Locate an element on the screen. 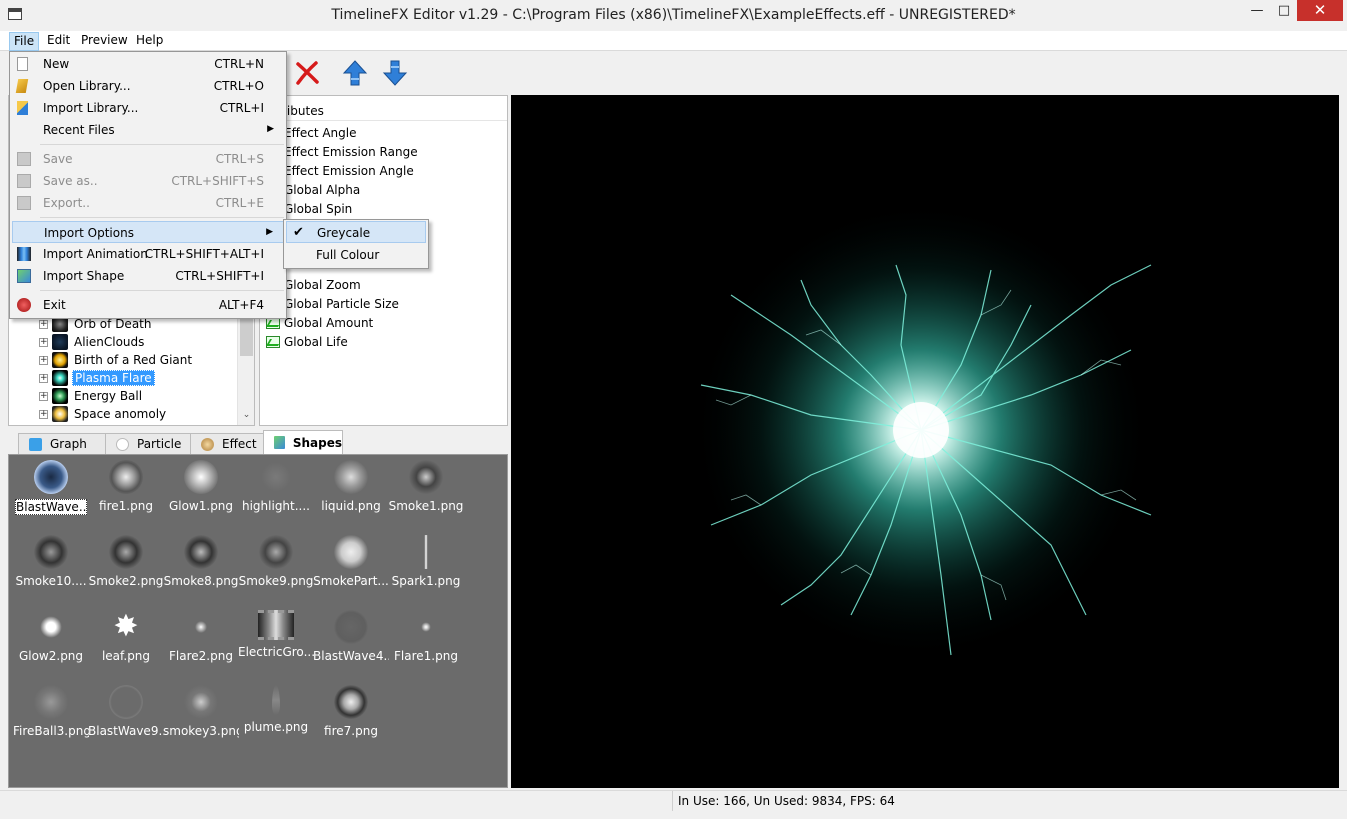 This screenshot has height=819, width=1347. menu-item-exit: Exit ALT+F4 is located at coordinates (148, 305).